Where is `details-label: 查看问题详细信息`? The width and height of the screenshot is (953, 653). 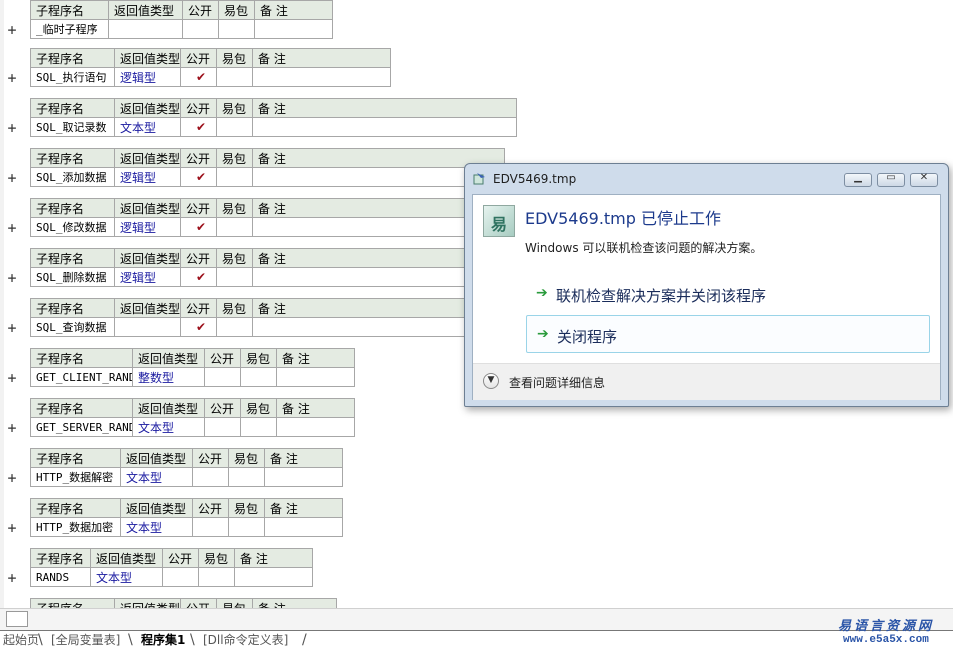 details-label: 查看问题详细信息 is located at coordinates (557, 382).